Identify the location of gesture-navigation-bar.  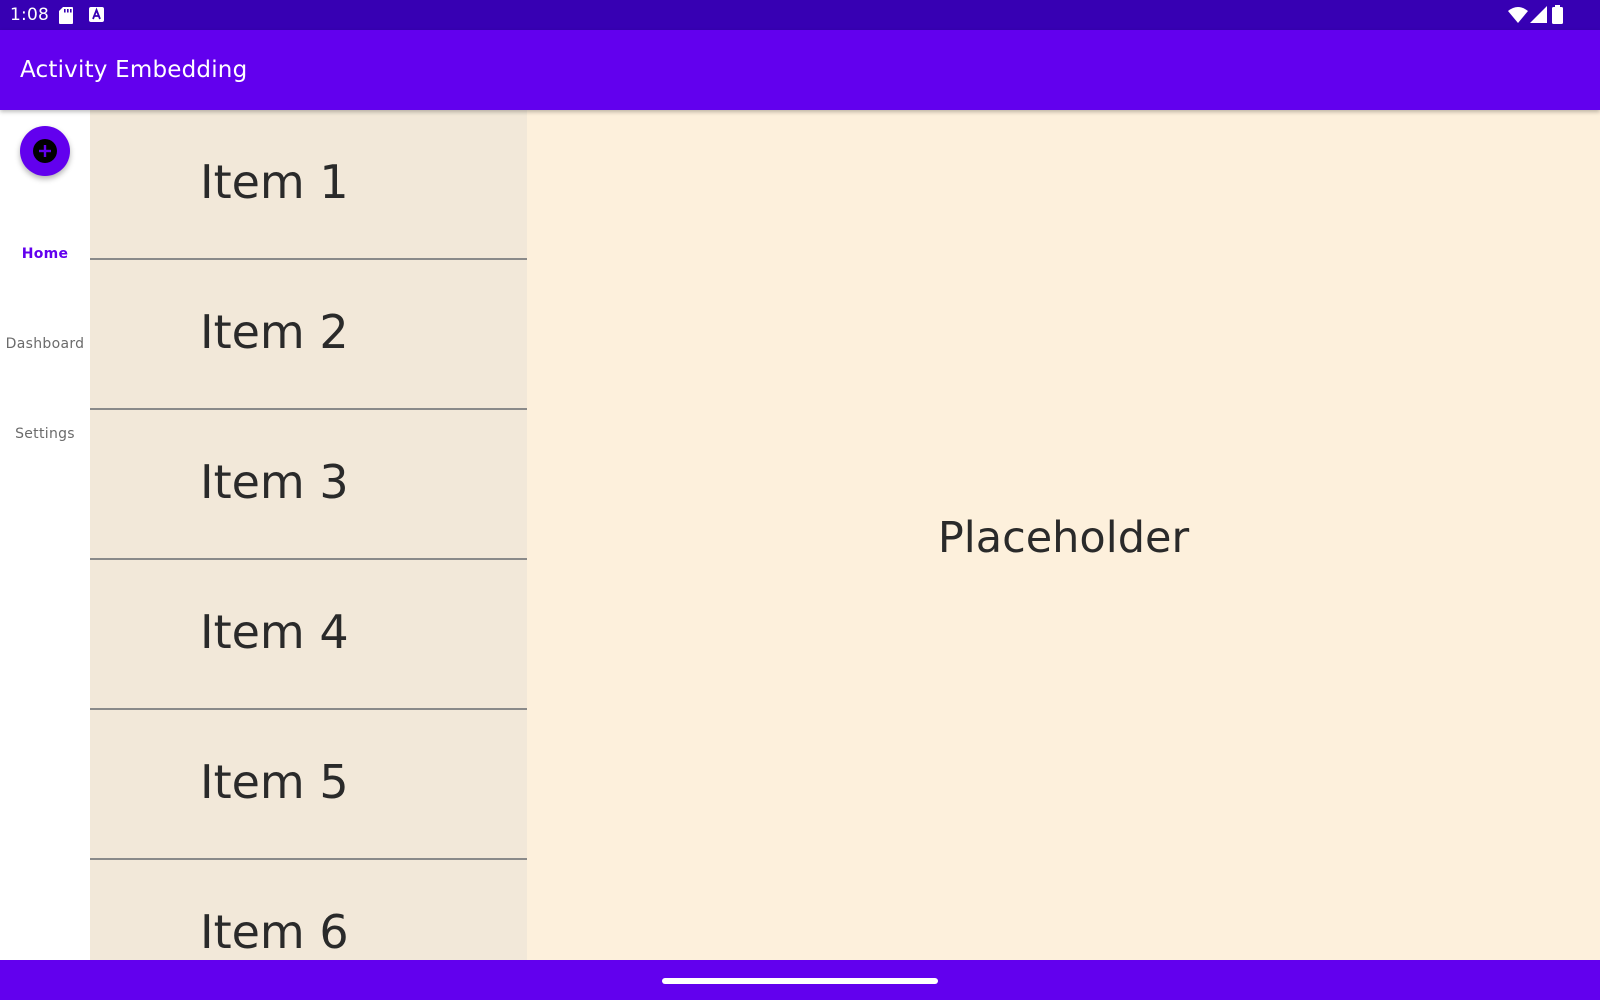
(800, 980).